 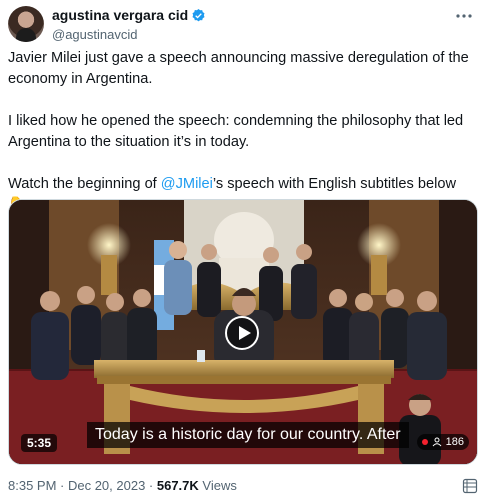 I want to click on display-name: agustina vergara cid, so click(x=120, y=15).